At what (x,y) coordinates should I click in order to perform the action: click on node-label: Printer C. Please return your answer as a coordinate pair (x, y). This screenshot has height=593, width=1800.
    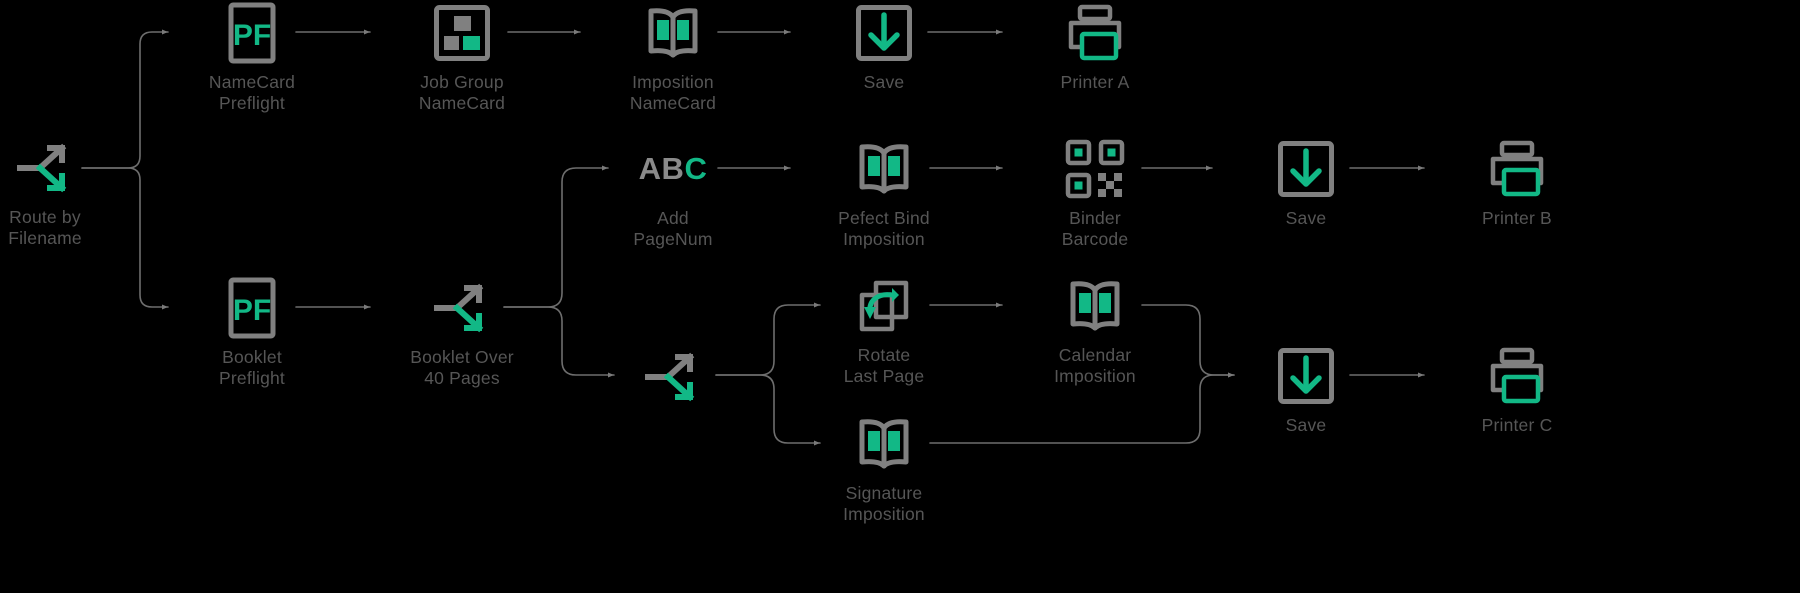
    Looking at the image, I should click on (1517, 425).